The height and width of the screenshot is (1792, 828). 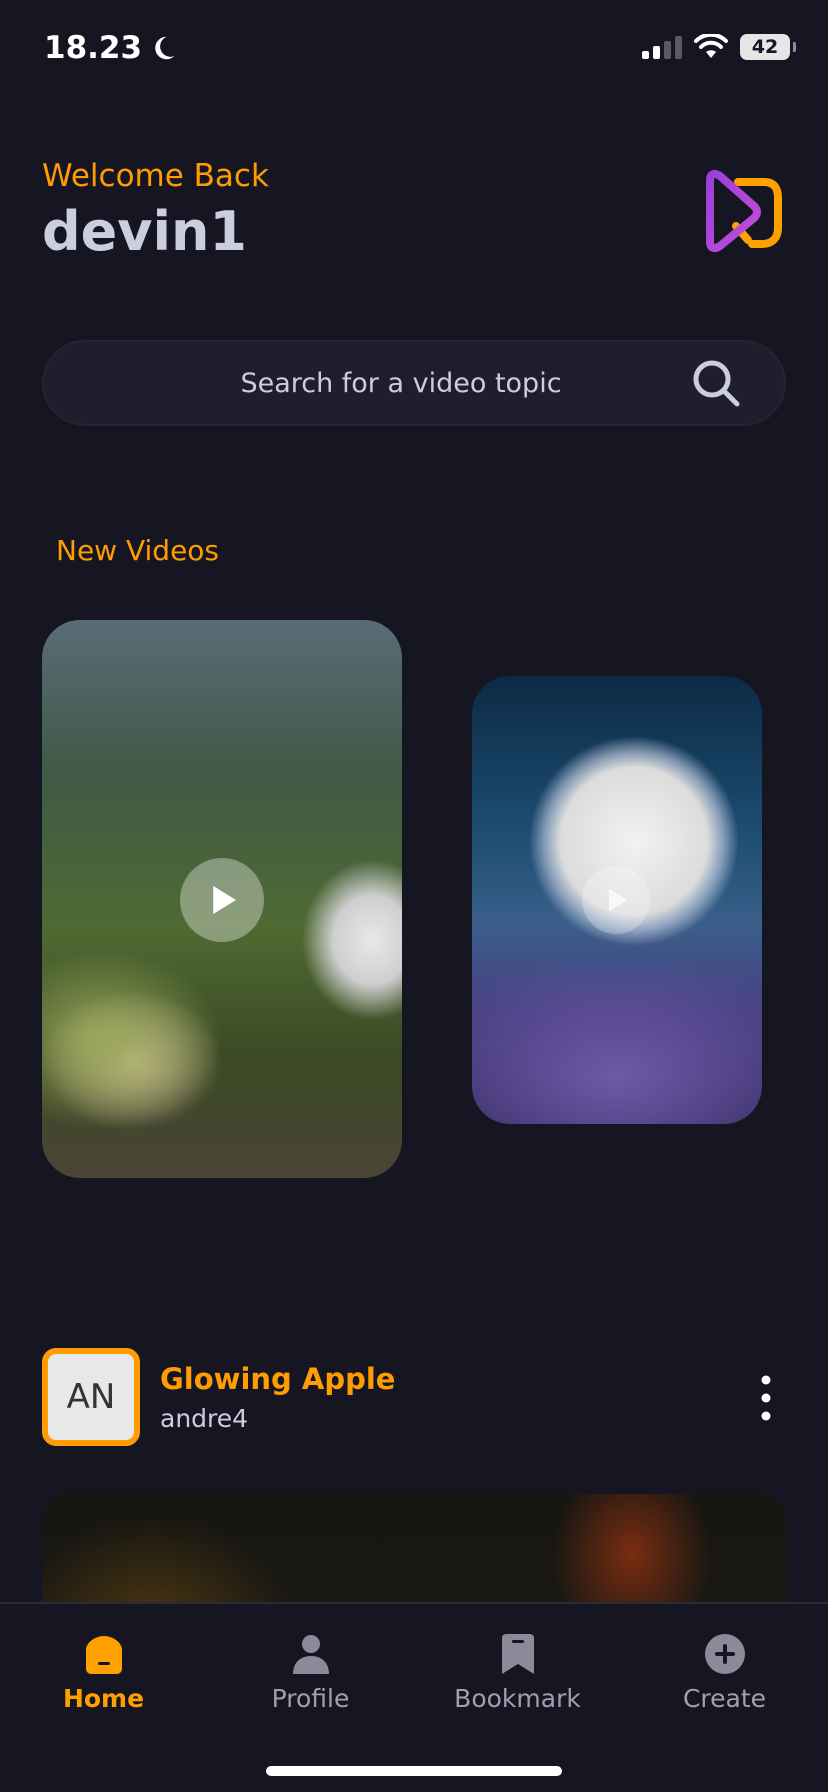 What do you see at coordinates (724, 1654) in the screenshot?
I see `plus-circle-icon` at bounding box center [724, 1654].